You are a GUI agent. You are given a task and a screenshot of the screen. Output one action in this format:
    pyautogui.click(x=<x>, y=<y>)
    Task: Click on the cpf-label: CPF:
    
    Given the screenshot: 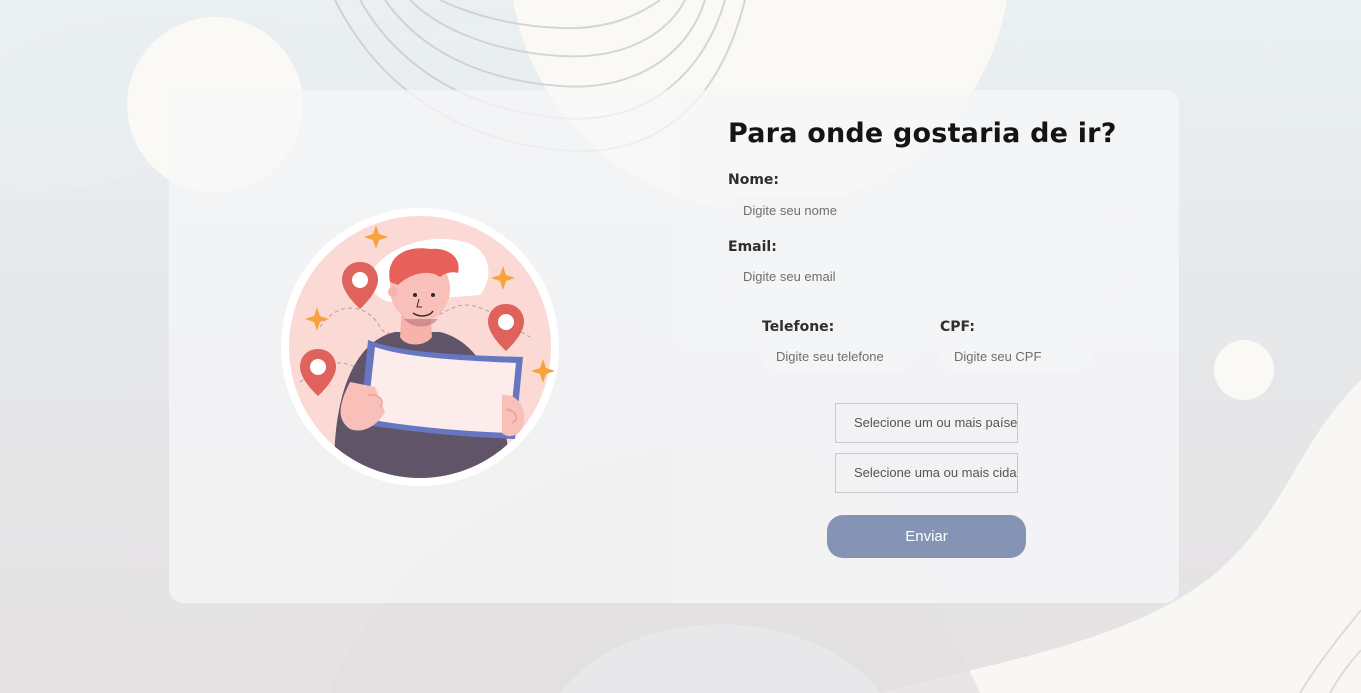 What is the action you would take?
    pyautogui.click(x=957, y=327)
    